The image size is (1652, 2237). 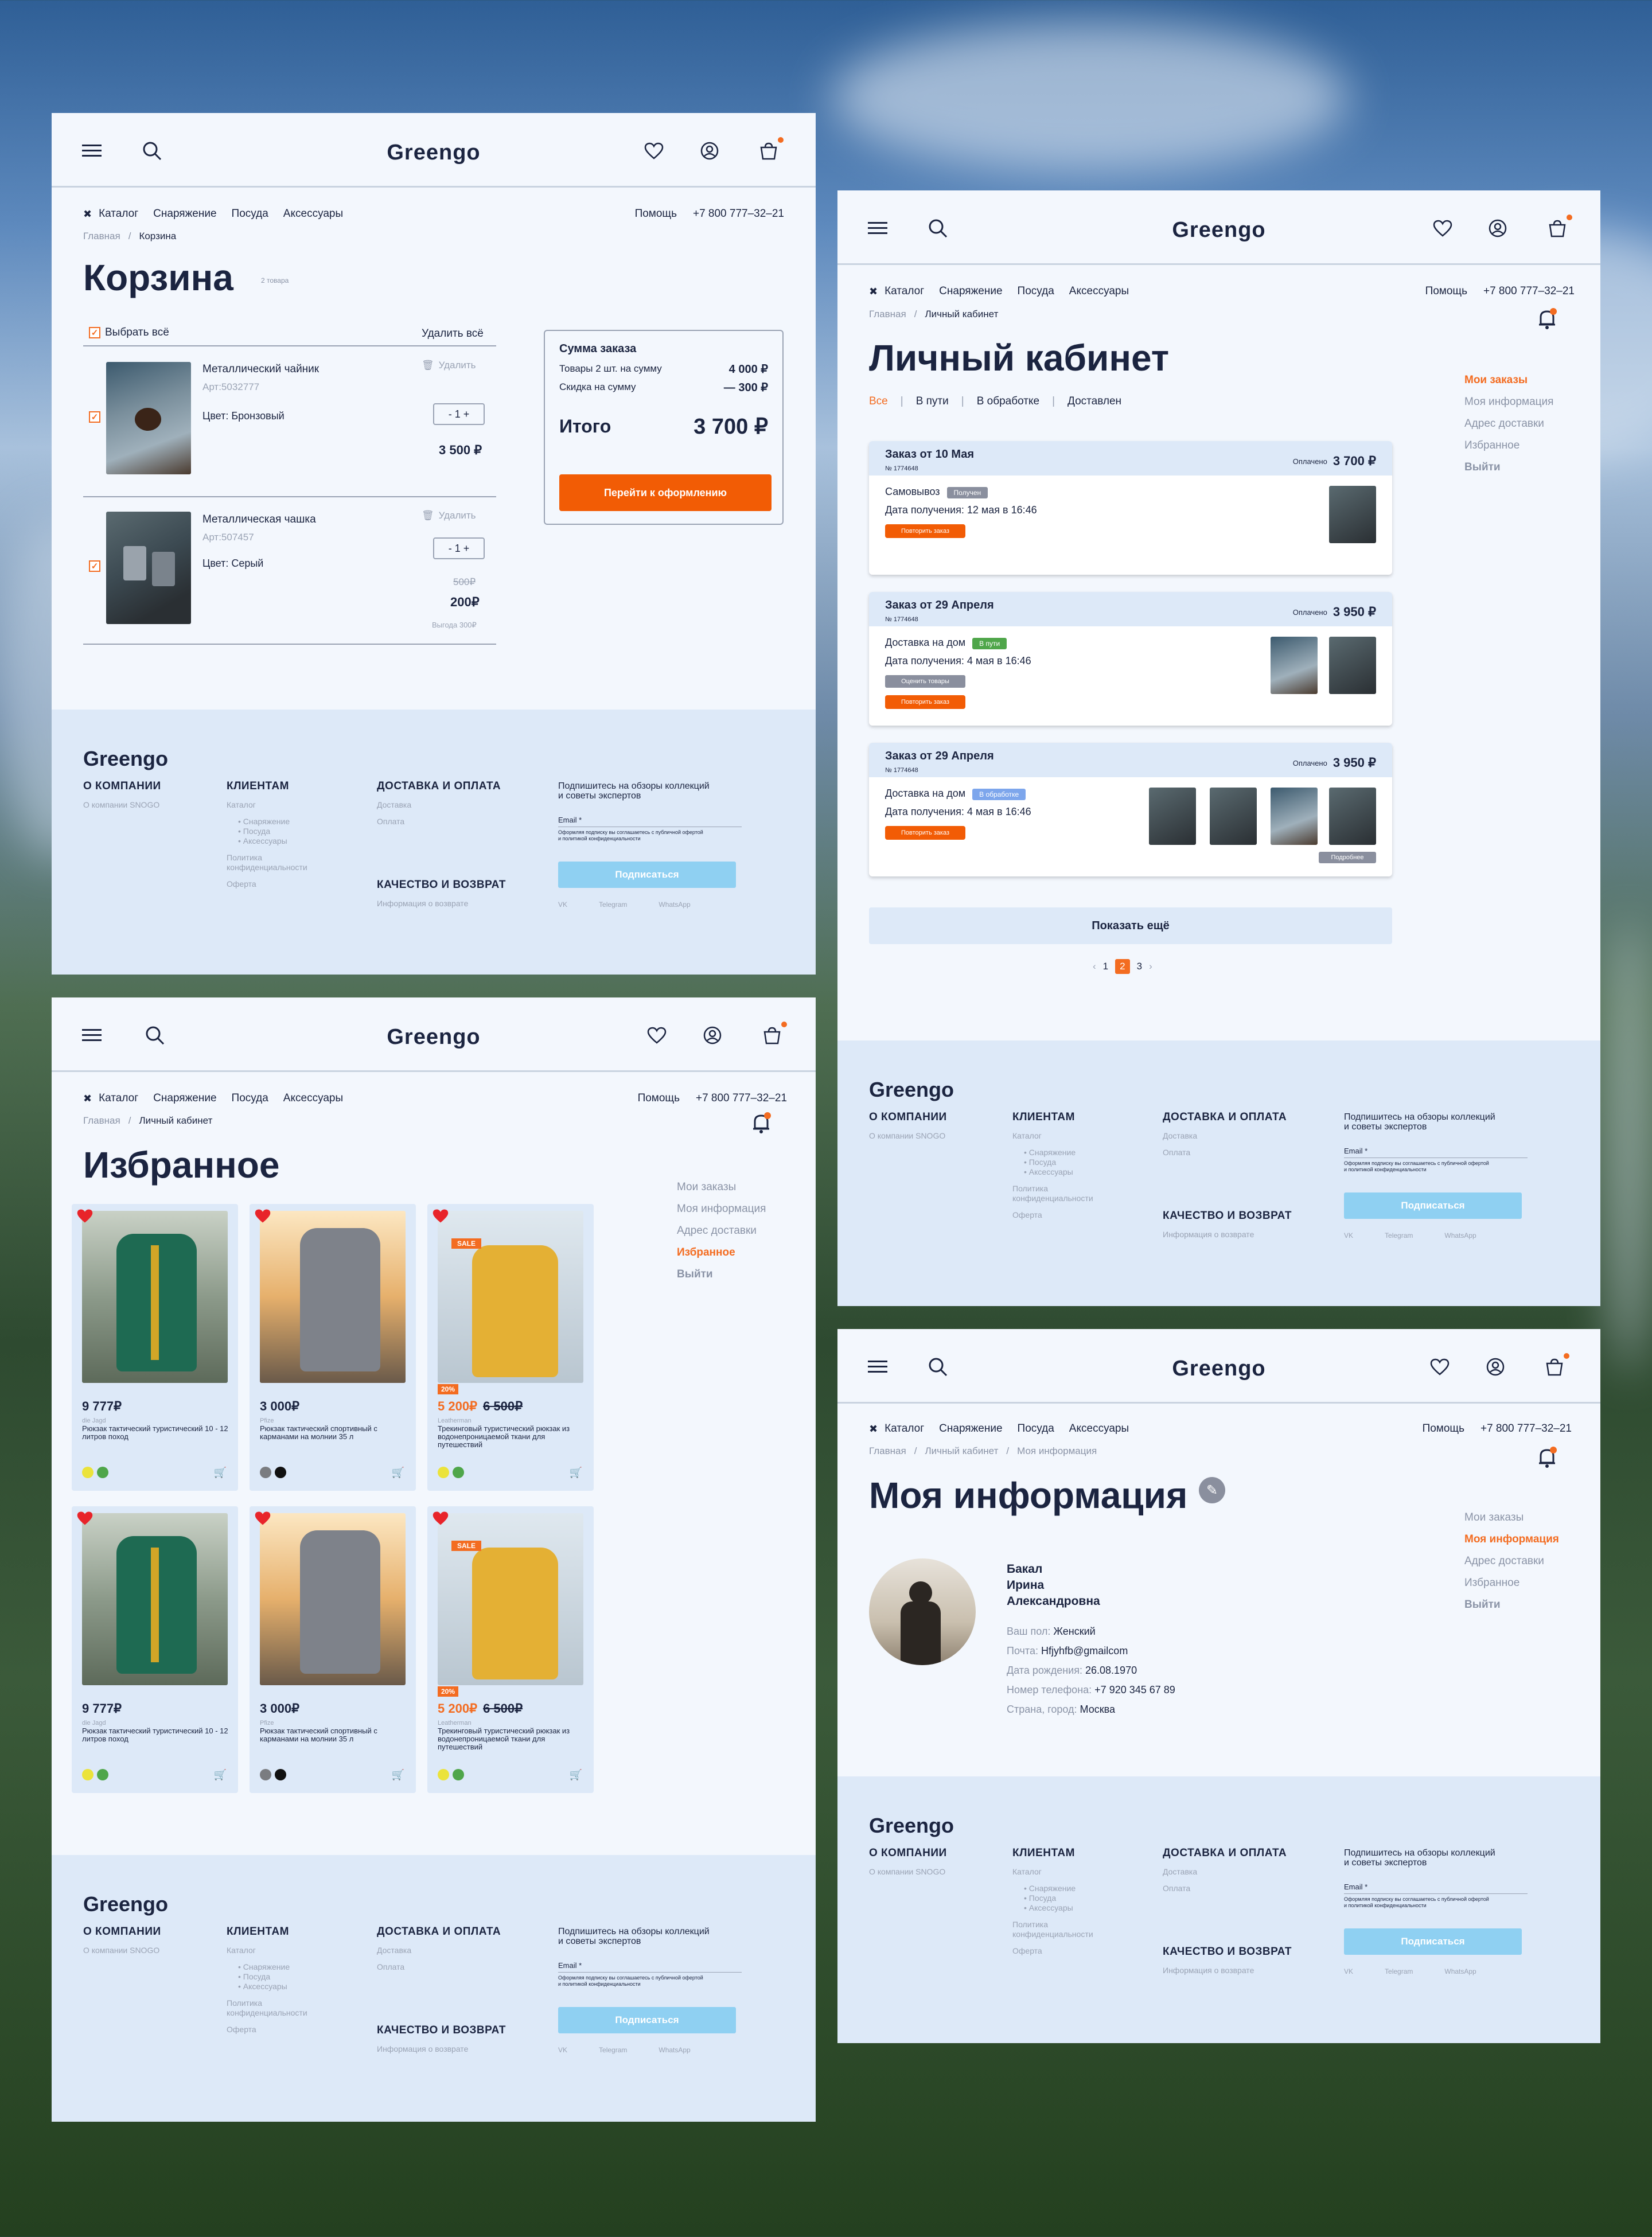 I want to click on avatar, so click(x=922, y=1611).